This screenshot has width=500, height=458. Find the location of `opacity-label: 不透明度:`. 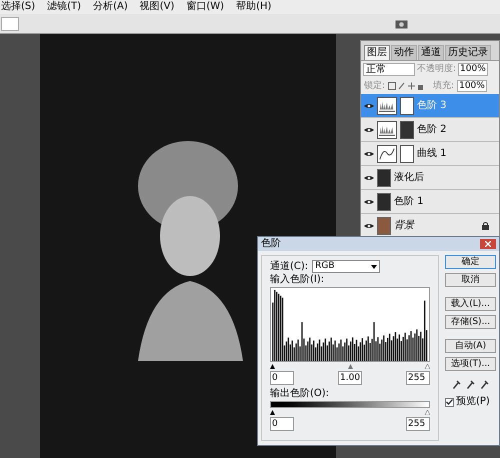

opacity-label: 不透明度: is located at coordinates (436, 69).